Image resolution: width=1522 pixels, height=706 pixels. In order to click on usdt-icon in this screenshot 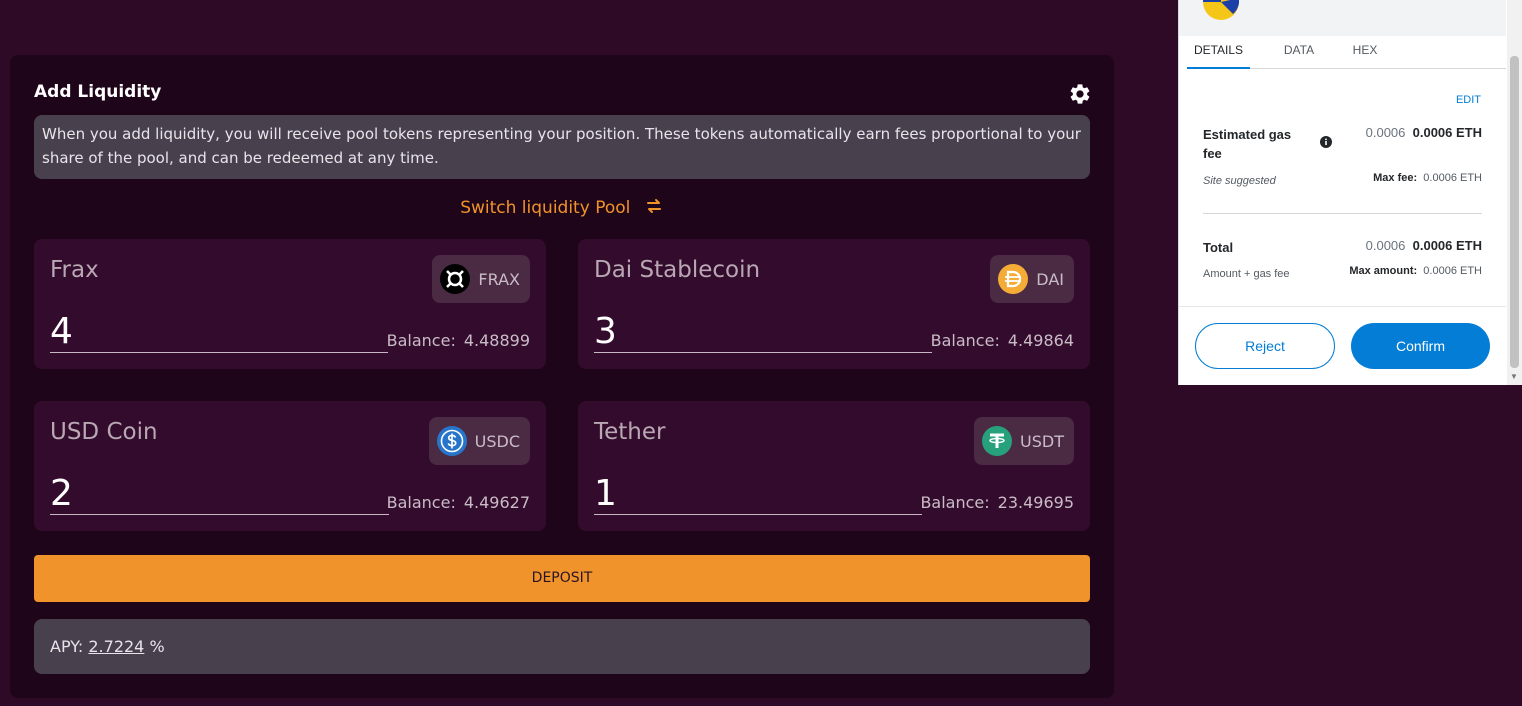, I will do `click(997, 441)`.